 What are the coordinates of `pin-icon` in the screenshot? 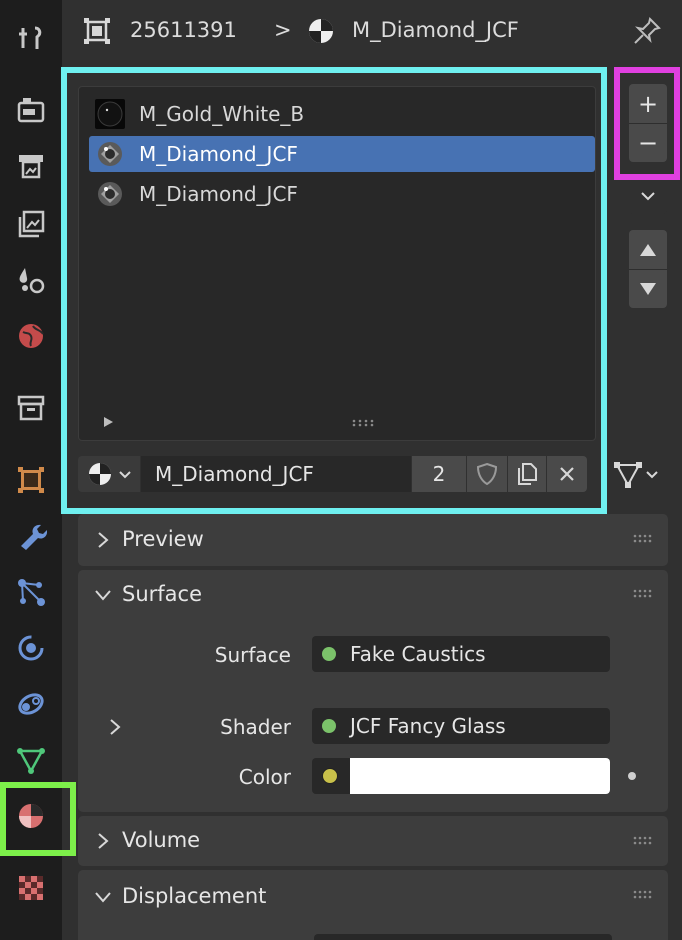 It's located at (647, 31).